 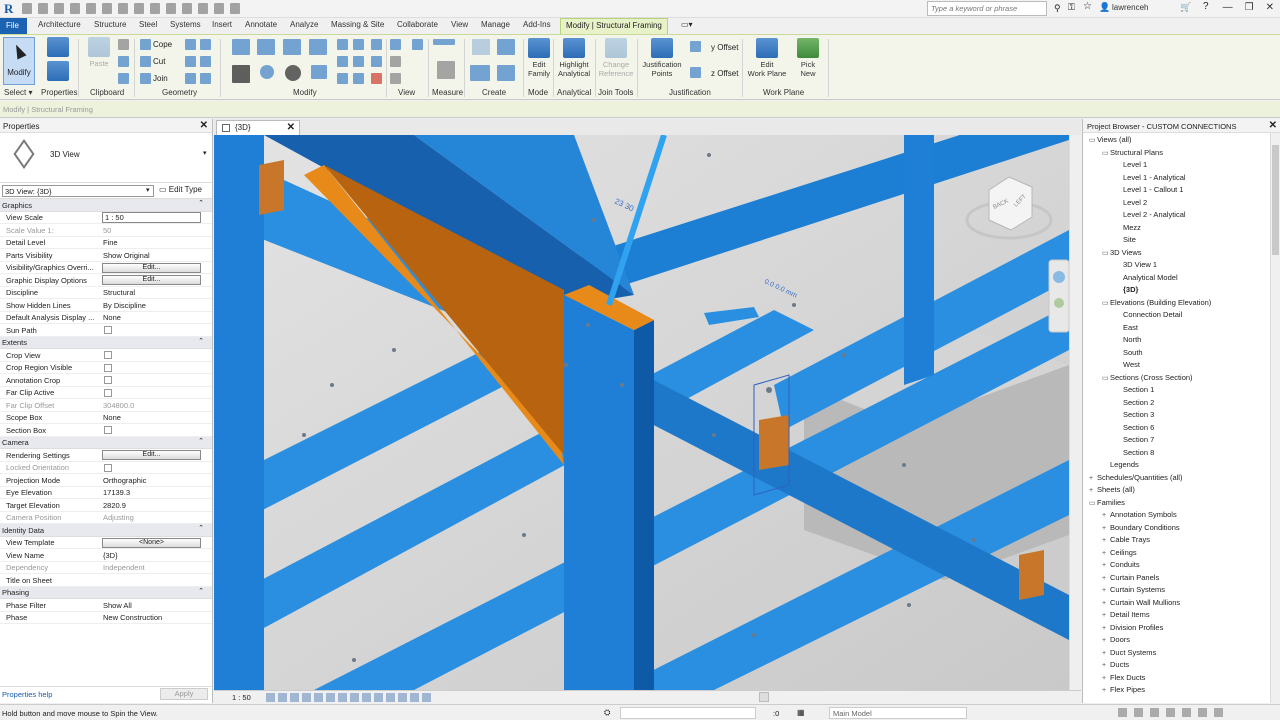 I want to click on open-icon, so click(x=27, y=8).